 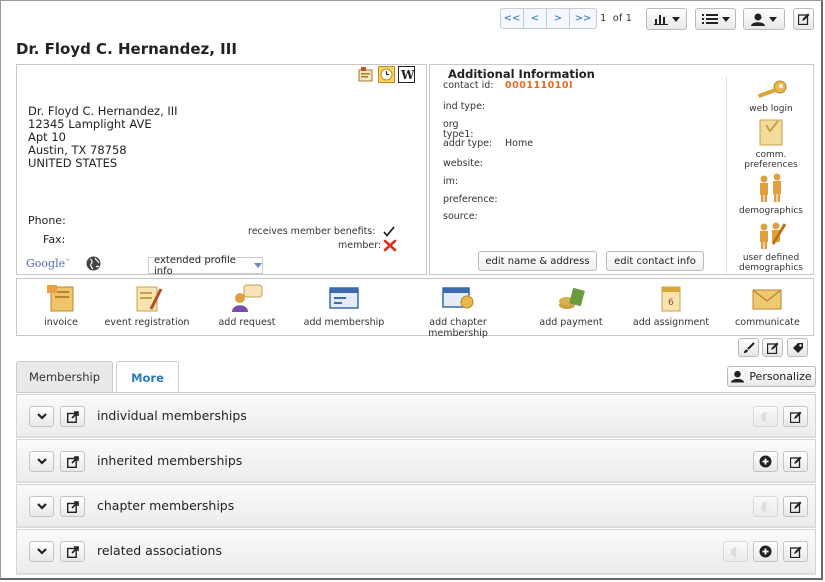 I want to click on extended-profile-dropdown: extended profile info, so click(x=205, y=265).